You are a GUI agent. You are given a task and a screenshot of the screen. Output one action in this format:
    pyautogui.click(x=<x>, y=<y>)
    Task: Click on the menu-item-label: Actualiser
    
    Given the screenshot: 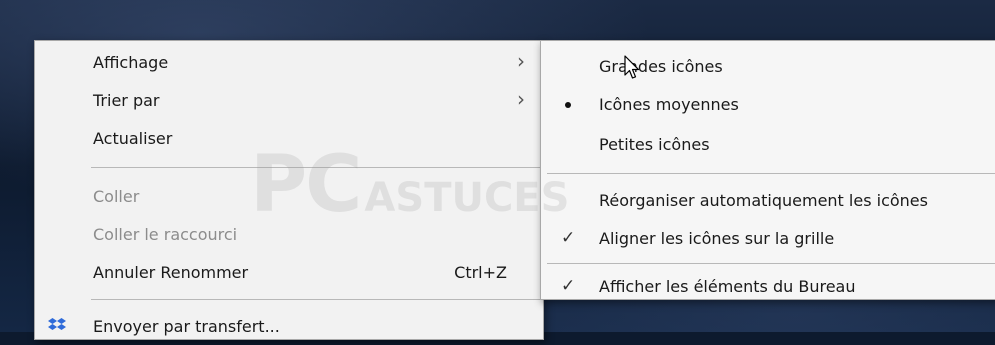 What is the action you would take?
    pyautogui.click(x=133, y=138)
    